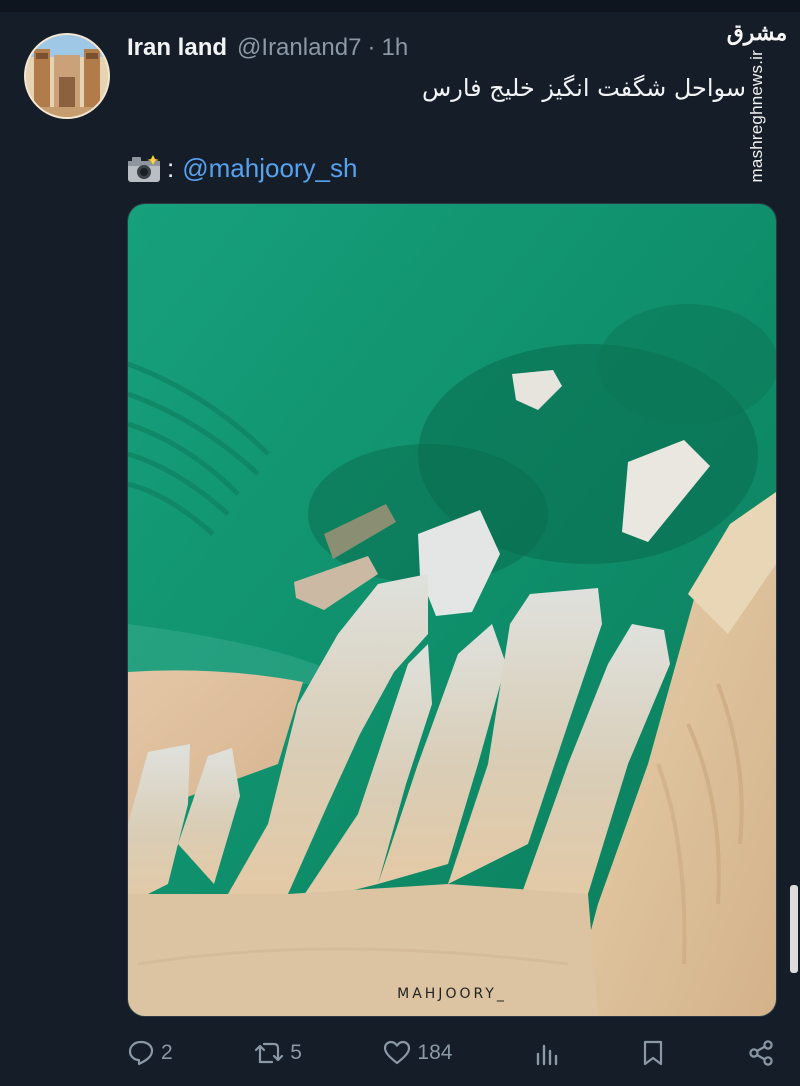  Describe the element at coordinates (452, 994) in the screenshot. I see `photo-watermark: MAHJOORY_` at that location.